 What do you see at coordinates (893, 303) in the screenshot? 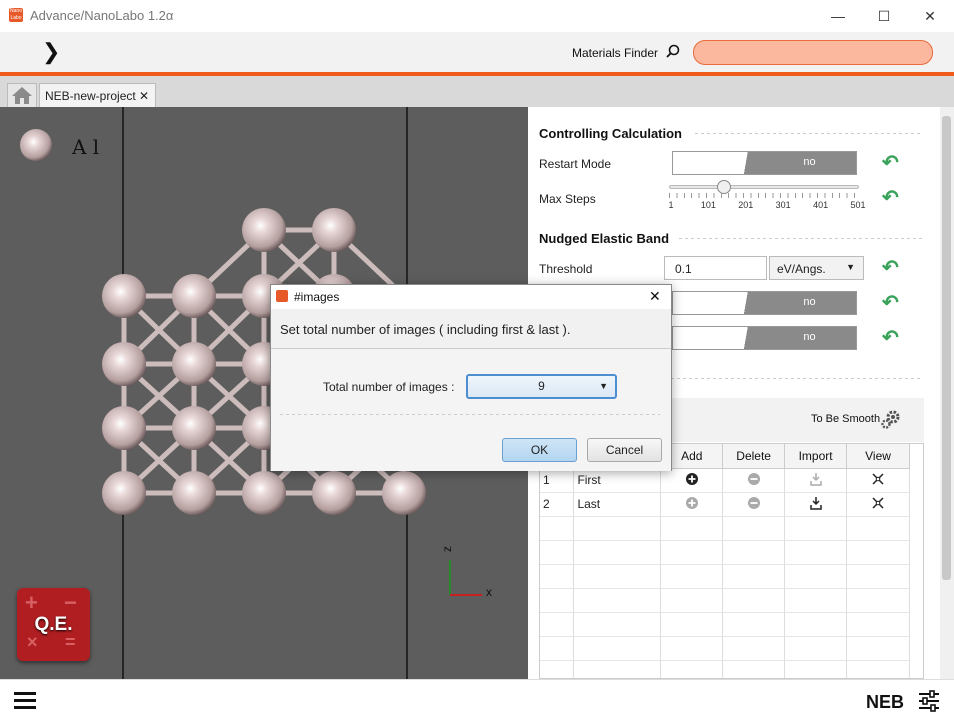
I see `neb-option-1-reset-icon: ↶` at bounding box center [893, 303].